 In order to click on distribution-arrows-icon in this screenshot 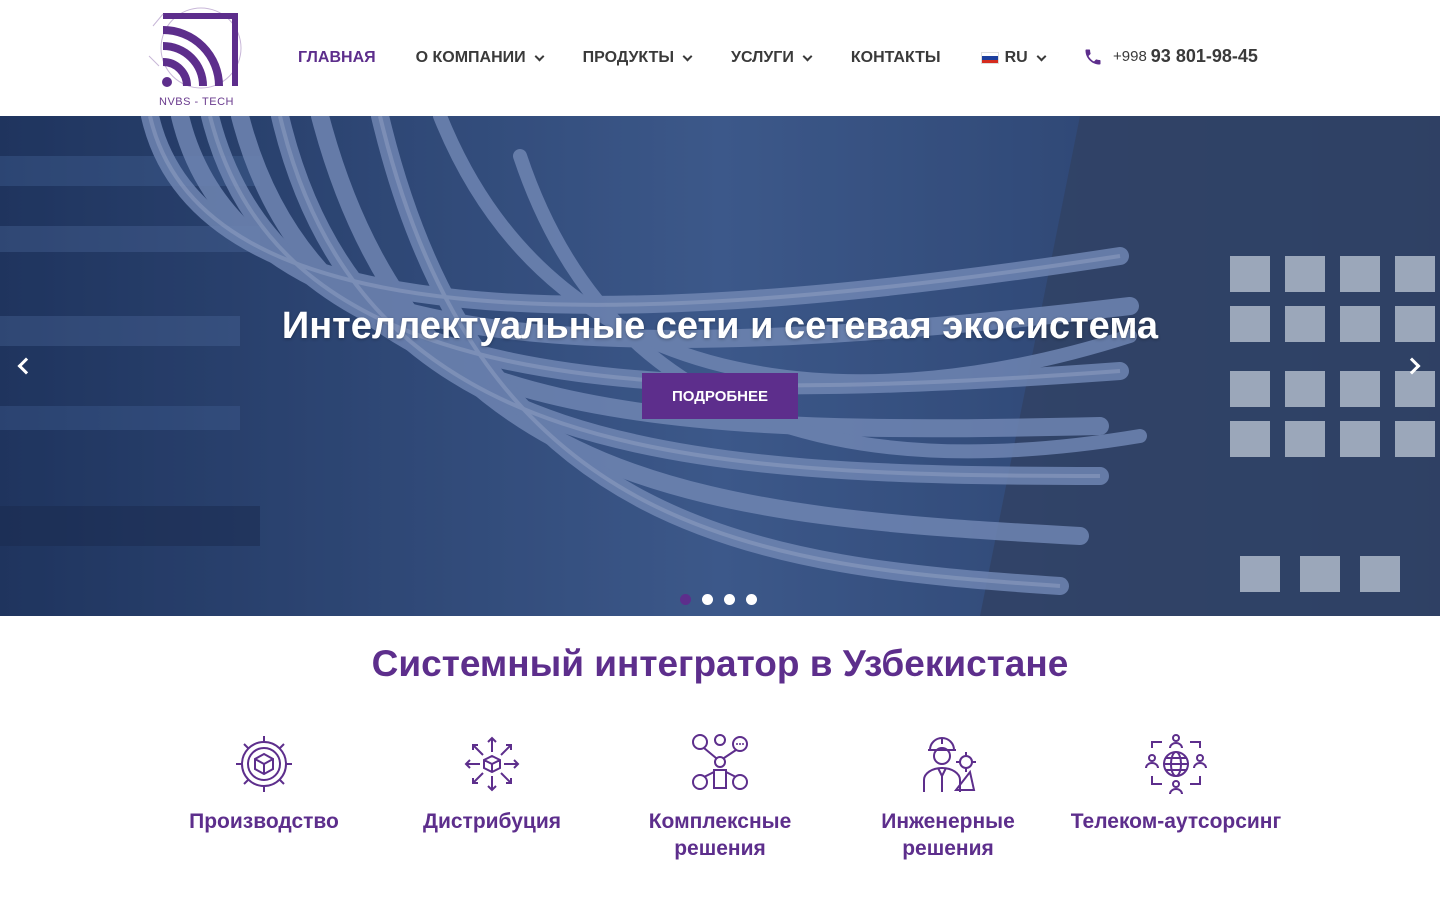, I will do `click(492, 764)`.